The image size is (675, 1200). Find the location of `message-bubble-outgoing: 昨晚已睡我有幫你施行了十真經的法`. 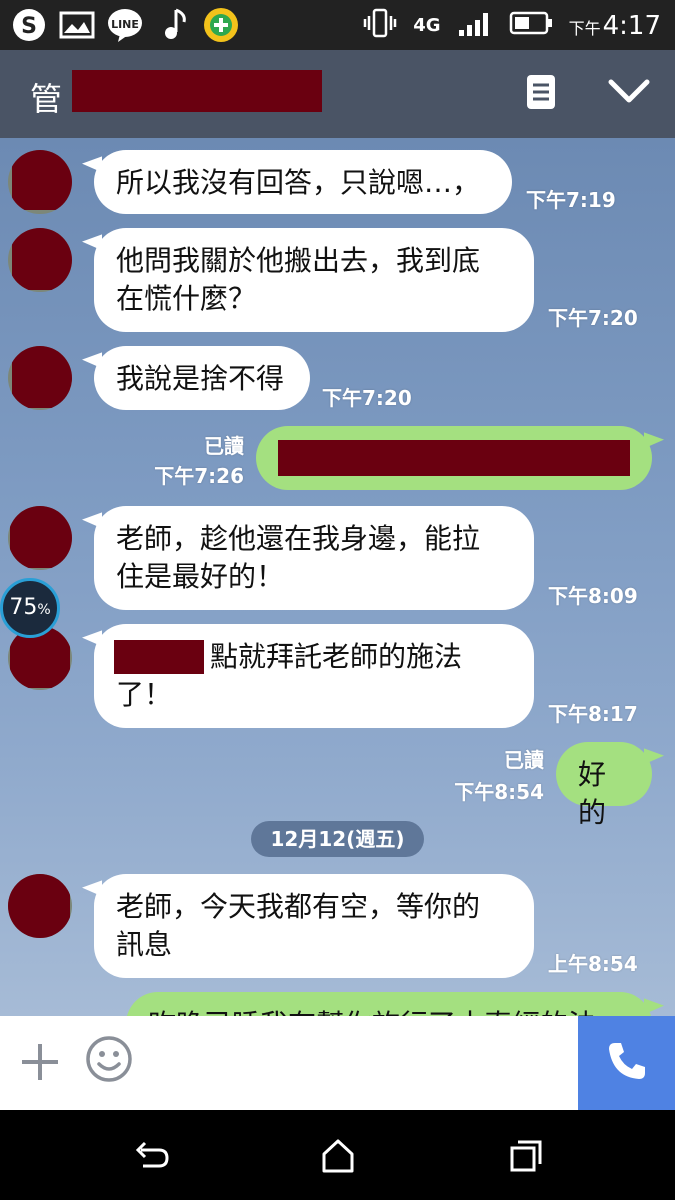

message-bubble-outgoing: 昨晚已睡我有幫你施行了十真經的法 is located at coordinates (389, 1004).